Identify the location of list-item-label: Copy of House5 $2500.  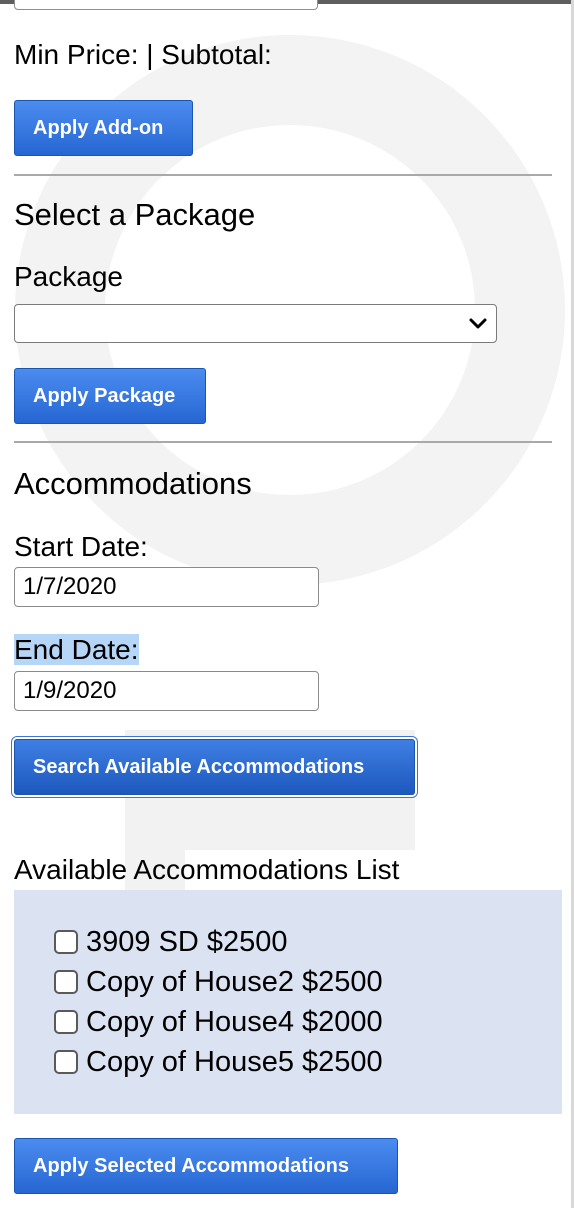
(234, 1062).